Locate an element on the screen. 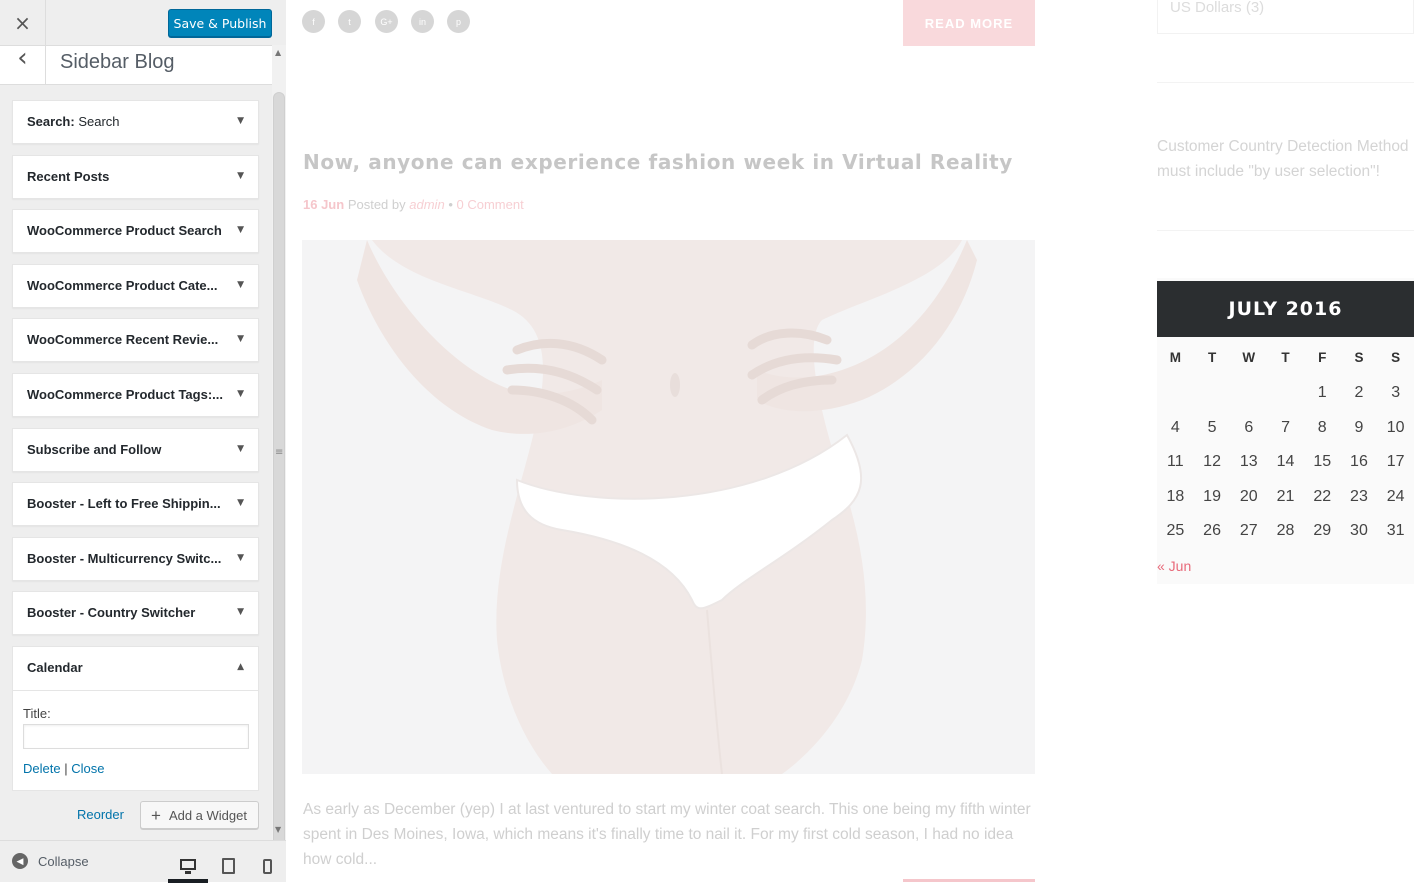 Image resolution: width=1427 pixels, height=883 pixels. calendar-week-row: 1 2 3 is located at coordinates (1285, 401).